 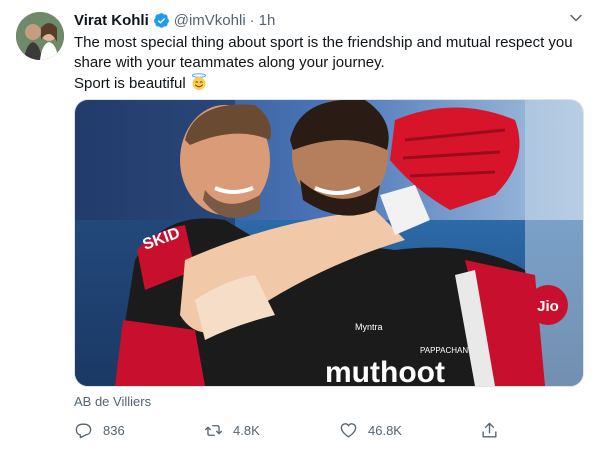 I want to click on share-icon, so click(x=489, y=430).